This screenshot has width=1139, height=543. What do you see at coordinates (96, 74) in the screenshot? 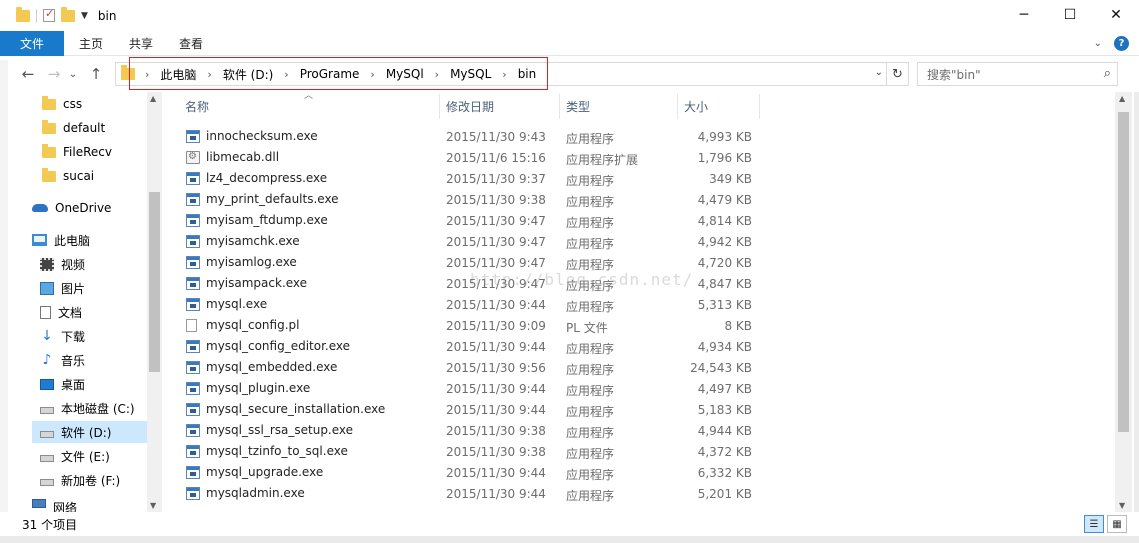
I see `up-button: ↑` at bounding box center [96, 74].